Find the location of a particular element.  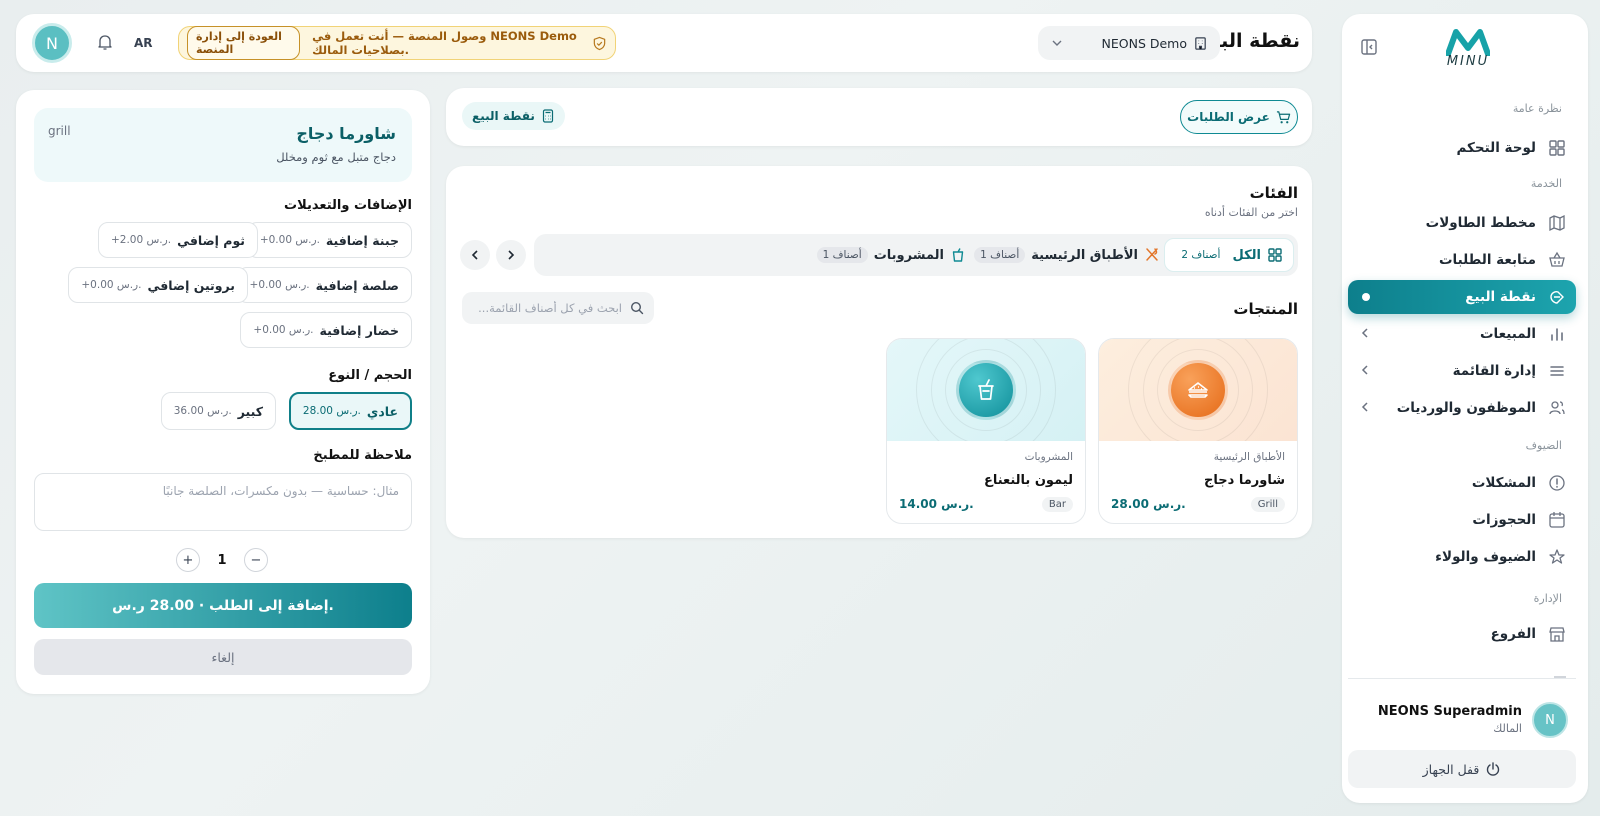

pos-mode-label: نقطة البيع is located at coordinates (503, 116).